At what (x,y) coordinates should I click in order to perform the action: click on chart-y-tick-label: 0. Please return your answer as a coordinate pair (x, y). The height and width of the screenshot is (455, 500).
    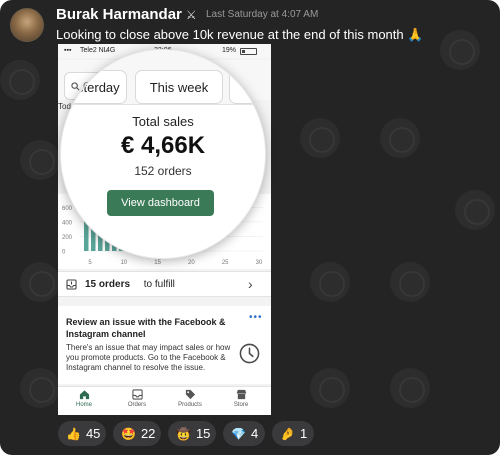
    Looking at the image, I should click on (64, 253).